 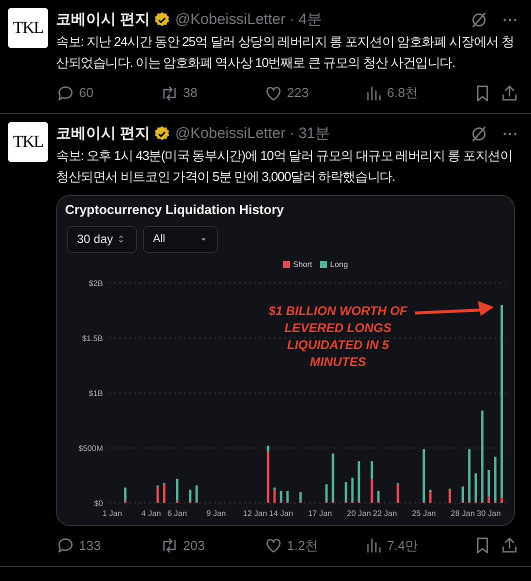 I want to click on legend-label: Short, so click(x=302, y=264).